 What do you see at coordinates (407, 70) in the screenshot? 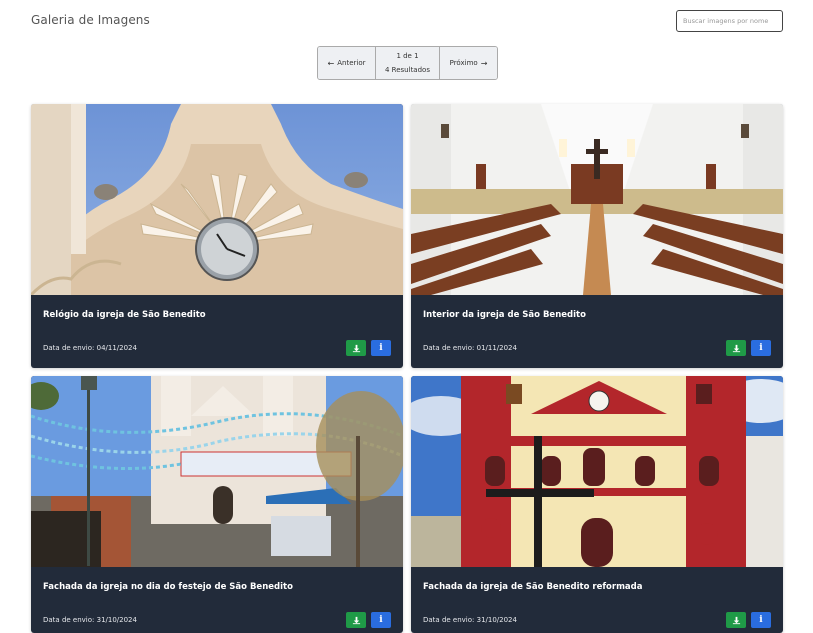
I see `results-count: 4 Resultados` at bounding box center [407, 70].